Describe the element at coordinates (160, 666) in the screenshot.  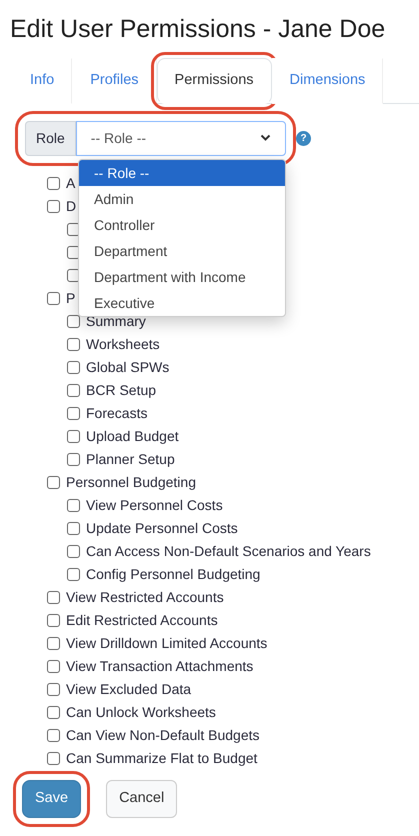
I see `checkbox-label: View Transaction Attachments` at that location.